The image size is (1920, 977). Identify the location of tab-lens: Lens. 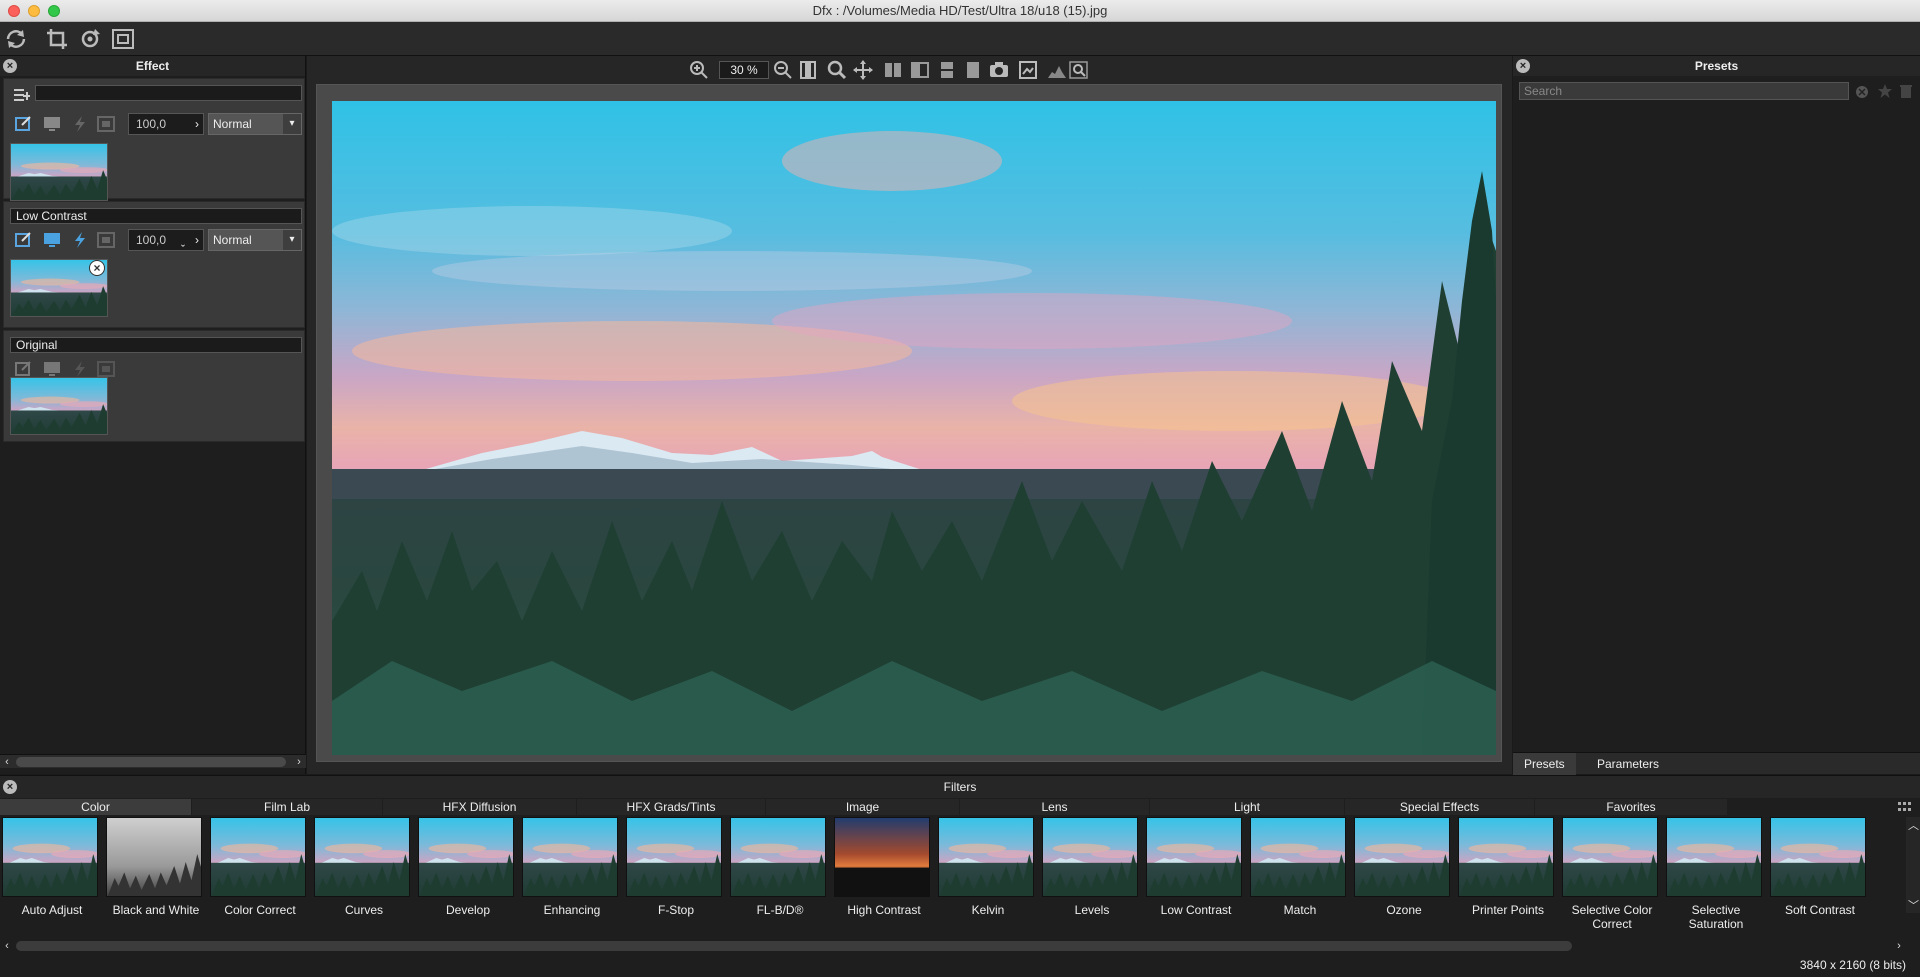
(1054, 807).